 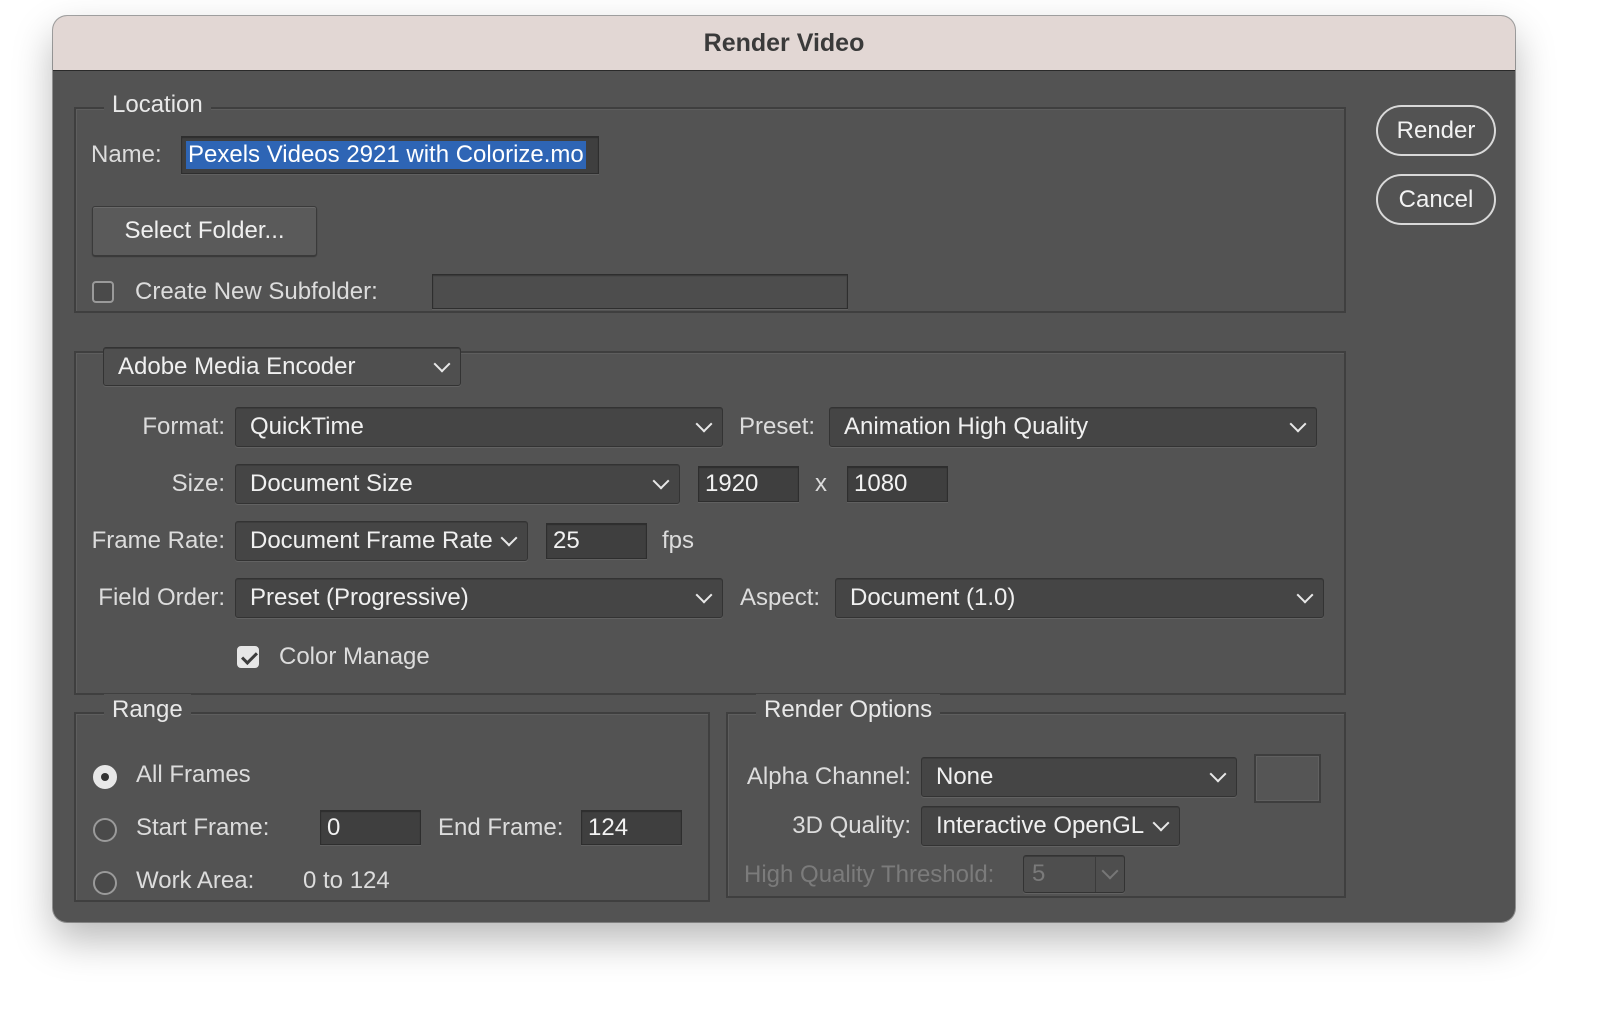 What do you see at coordinates (631, 827) in the screenshot?
I see `end-frame-input: 124` at bounding box center [631, 827].